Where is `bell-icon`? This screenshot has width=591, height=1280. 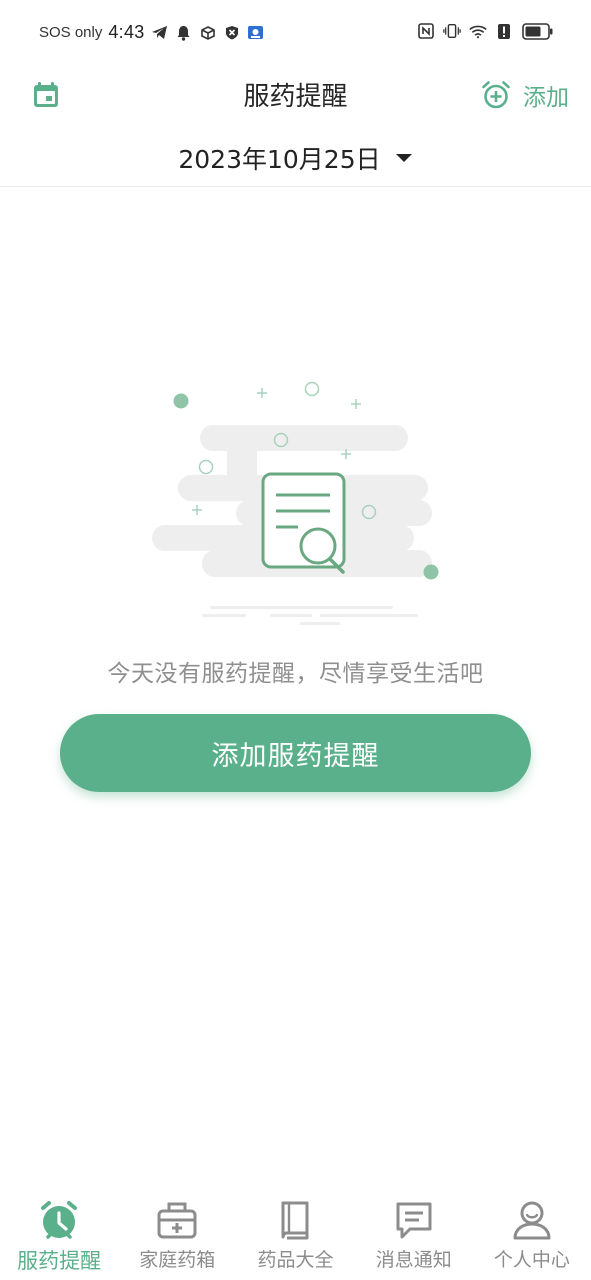
bell-icon is located at coordinates (184, 33).